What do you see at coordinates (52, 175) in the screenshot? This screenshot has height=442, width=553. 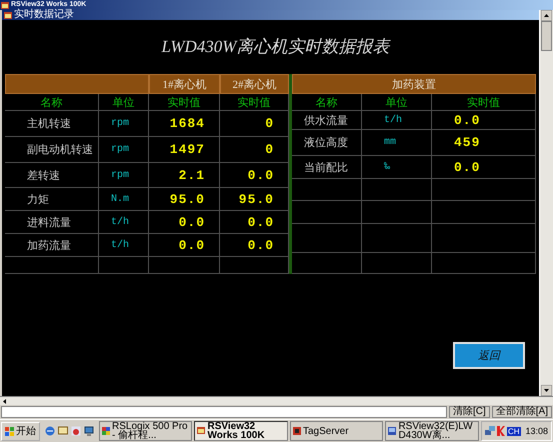 I see `row-name: 差转速` at bounding box center [52, 175].